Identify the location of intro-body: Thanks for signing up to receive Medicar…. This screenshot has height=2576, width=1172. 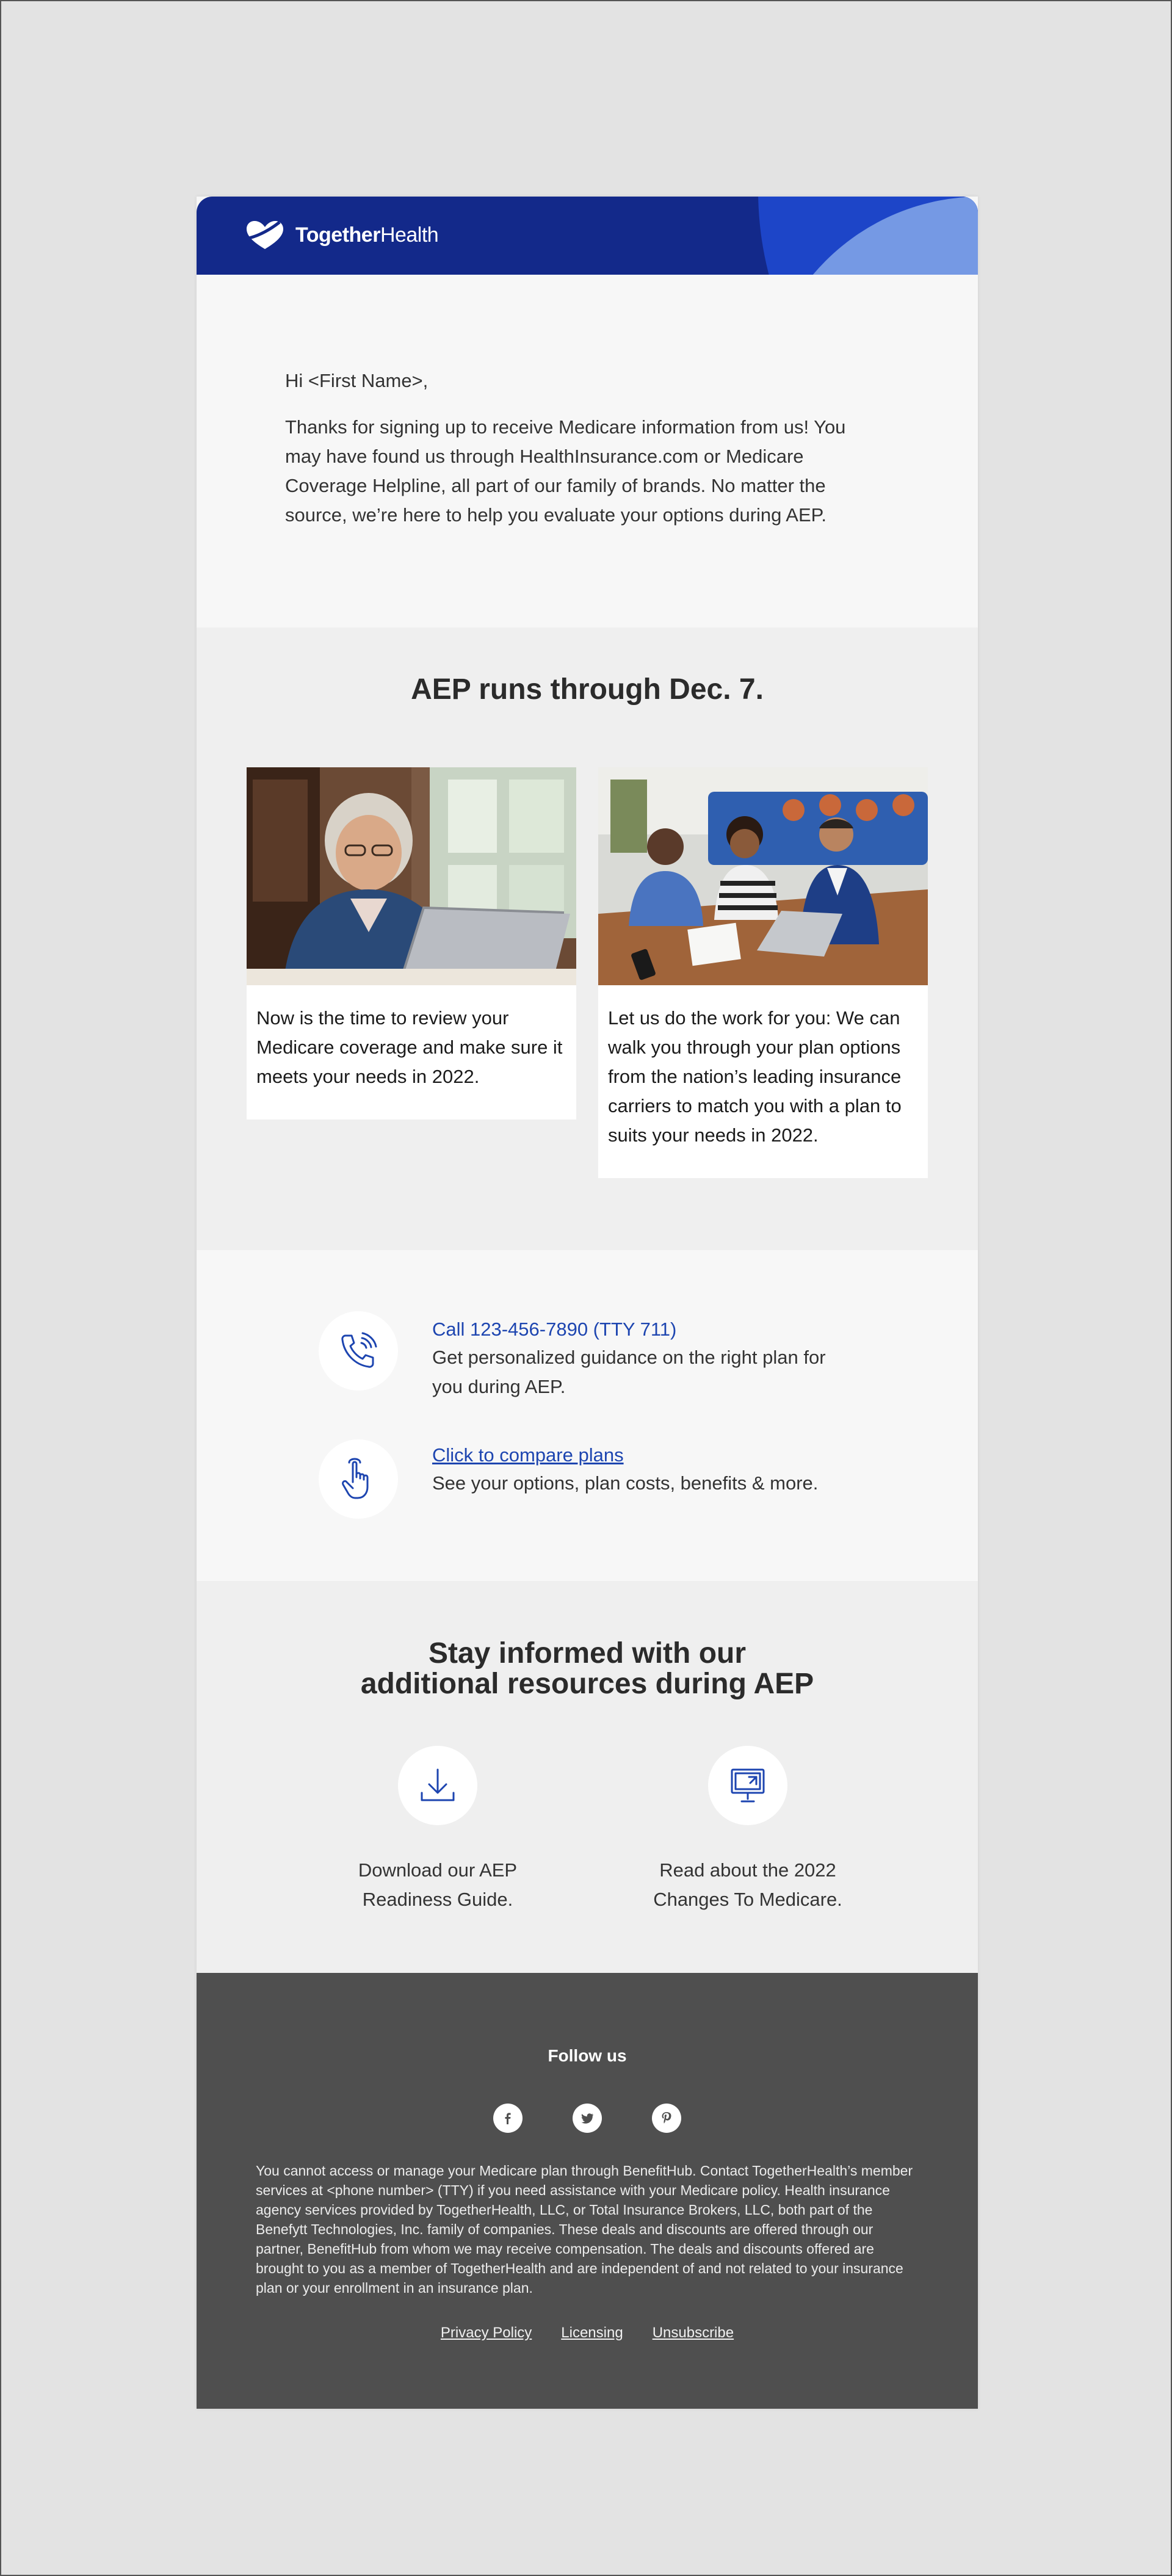
(566, 471).